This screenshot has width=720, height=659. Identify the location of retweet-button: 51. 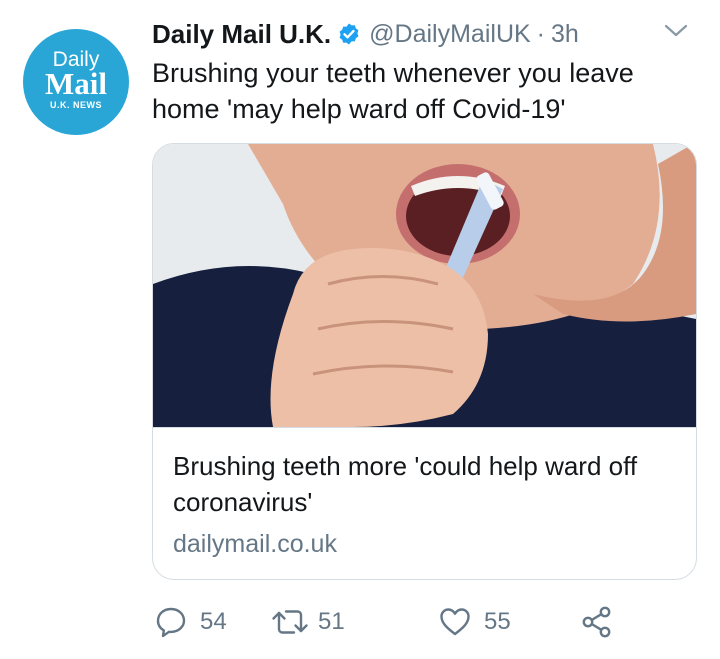
(307, 622).